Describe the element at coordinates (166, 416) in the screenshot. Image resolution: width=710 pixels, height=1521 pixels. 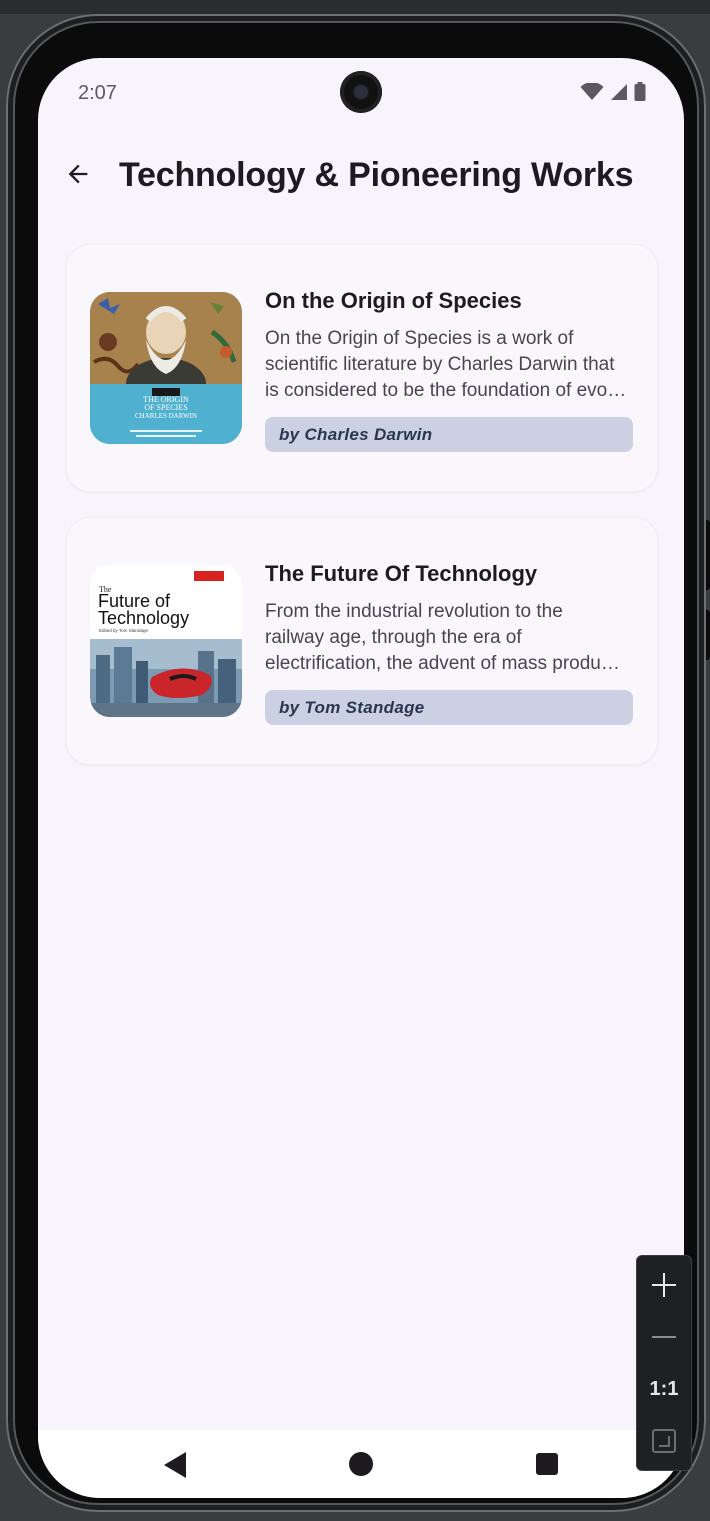
I see `cover-author: CHARLES DARWIN` at that location.